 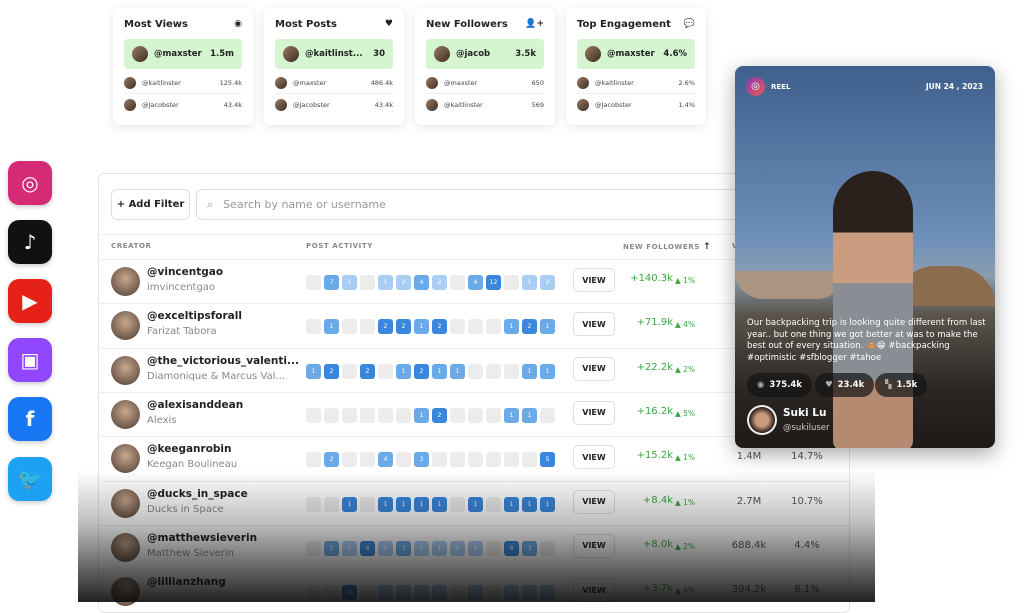 What do you see at coordinates (30, 301) in the screenshot?
I see `youtube-icon: ▶` at bounding box center [30, 301].